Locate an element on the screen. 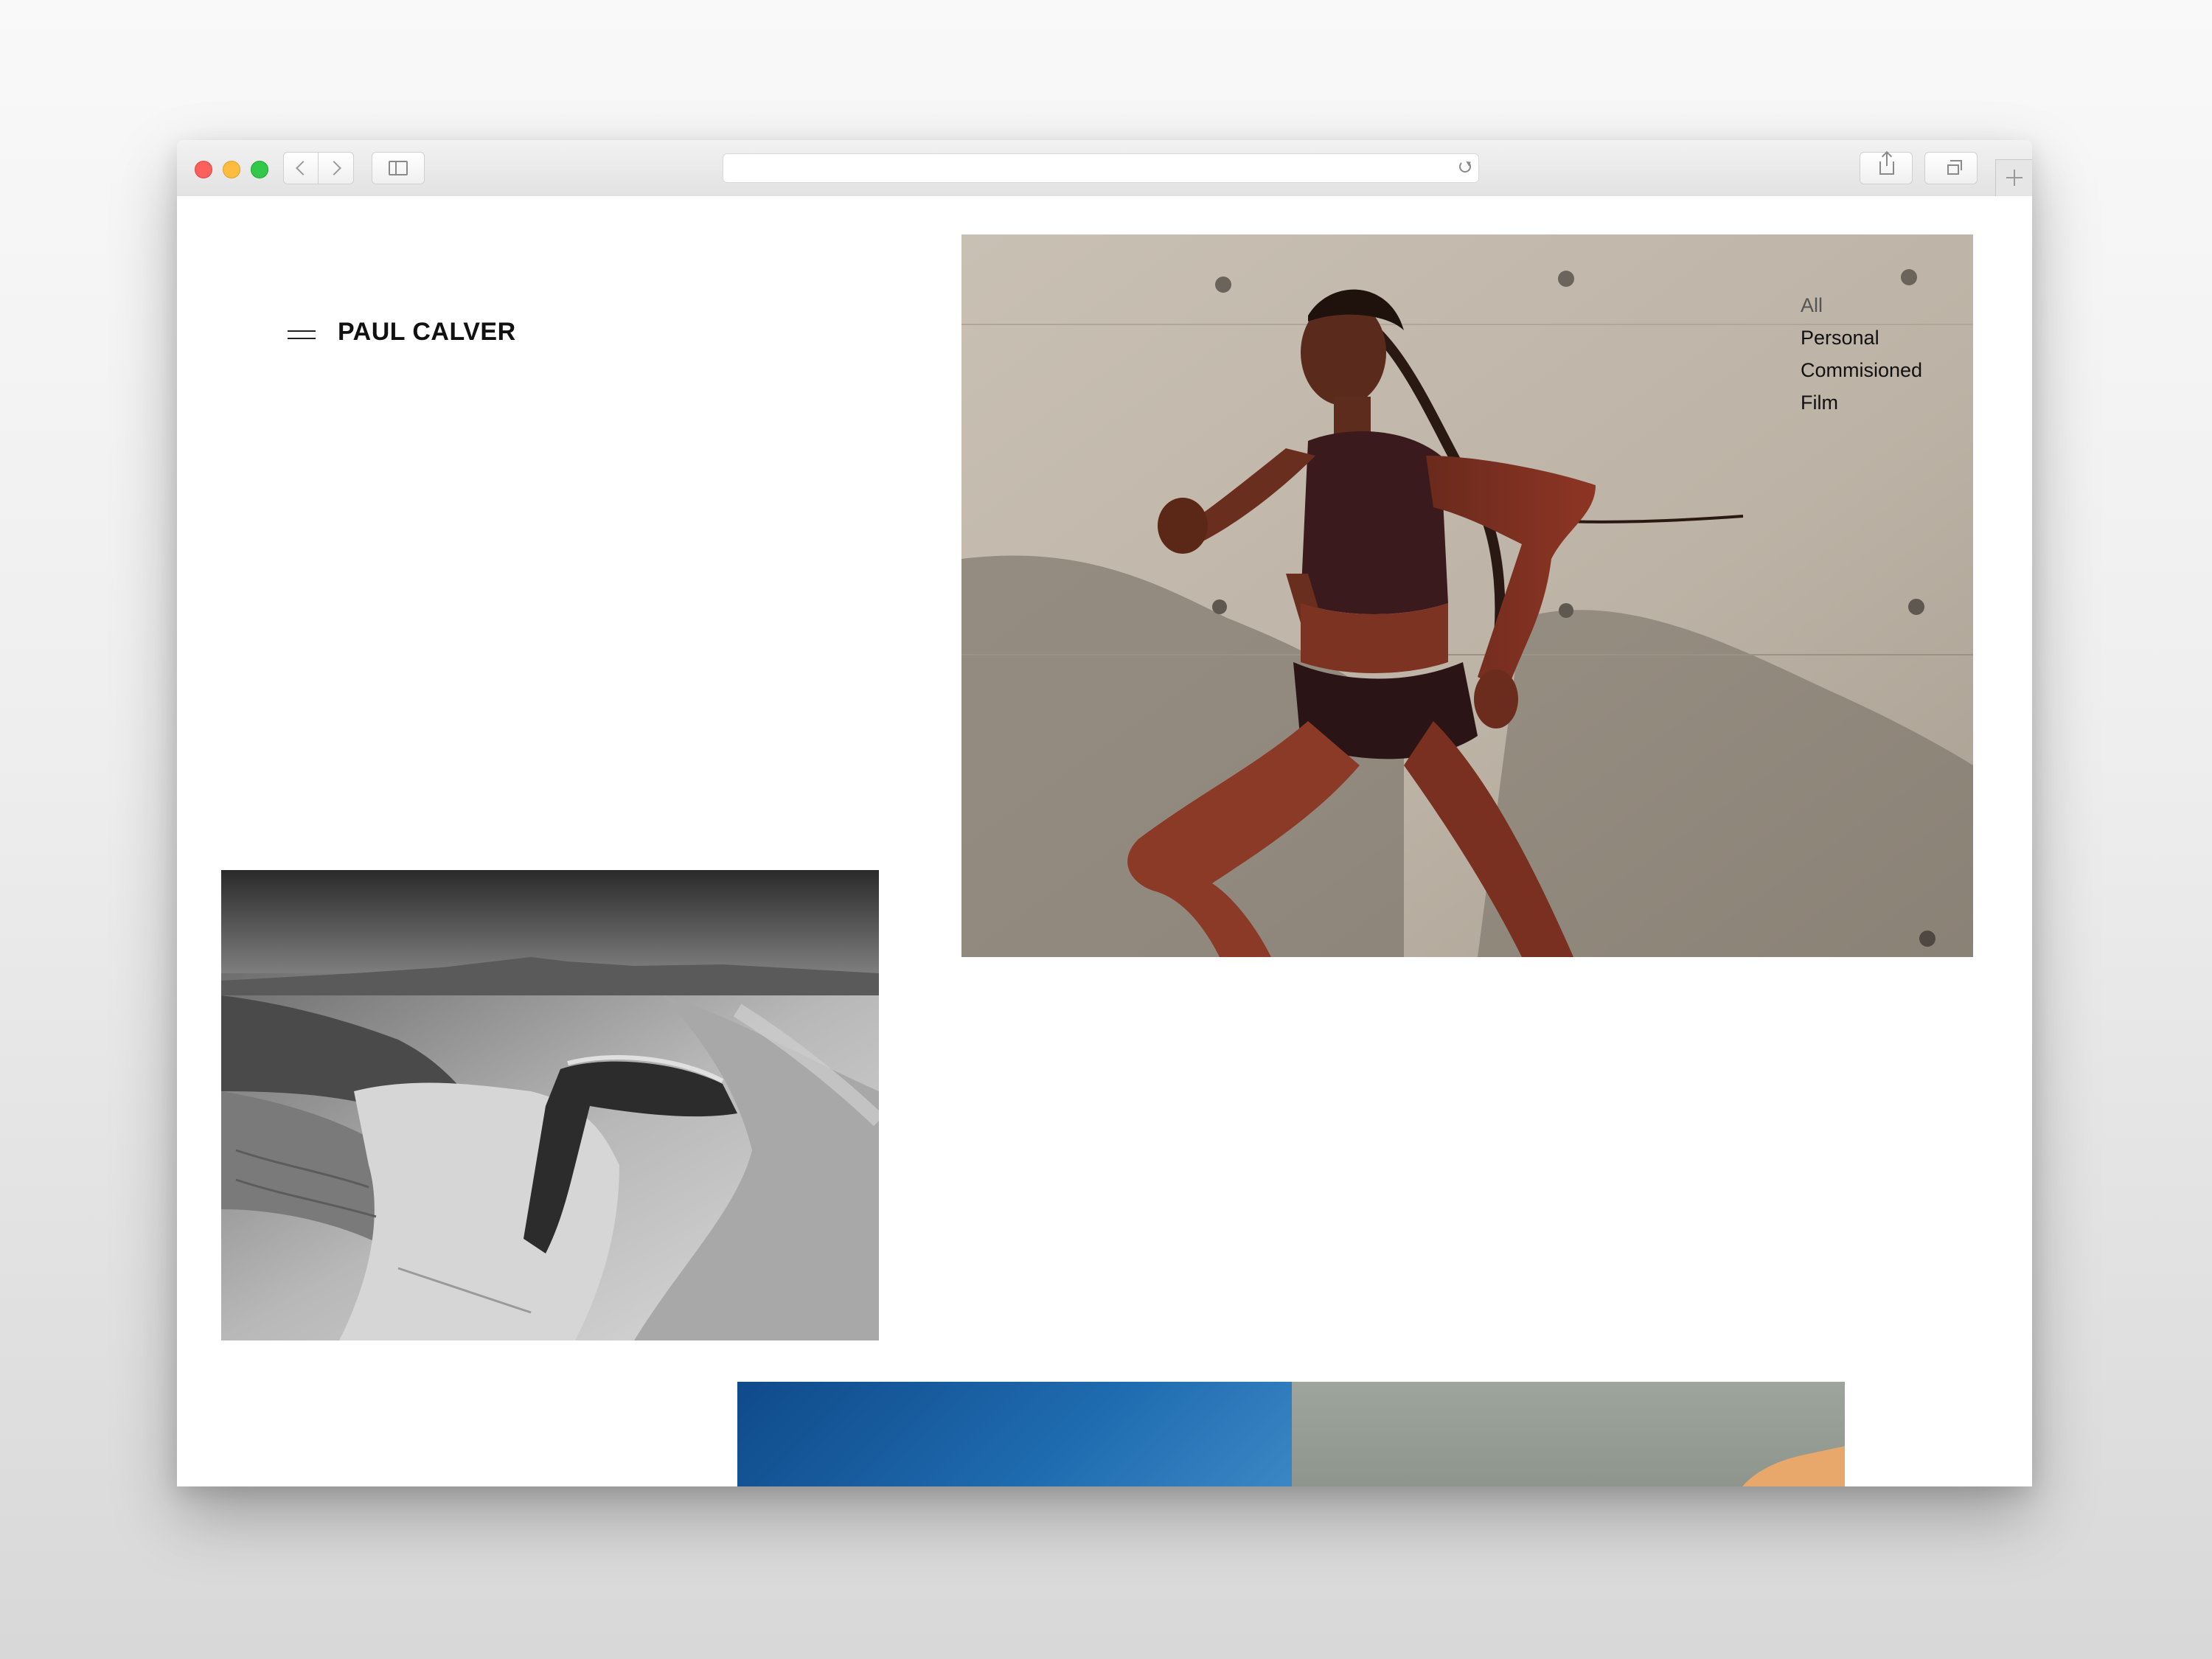  browser-toolbar is located at coordinates (1104, 169).